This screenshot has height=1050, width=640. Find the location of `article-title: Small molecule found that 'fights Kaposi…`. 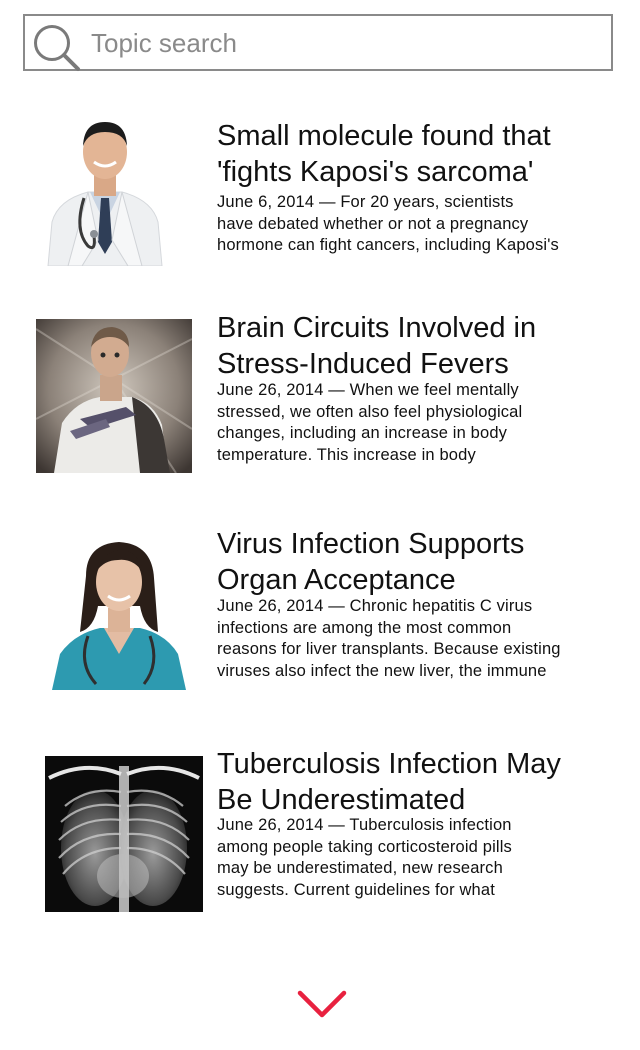

article-title: Small molecule found that 'fights Kaposi… is located at coordinates (422, 154).